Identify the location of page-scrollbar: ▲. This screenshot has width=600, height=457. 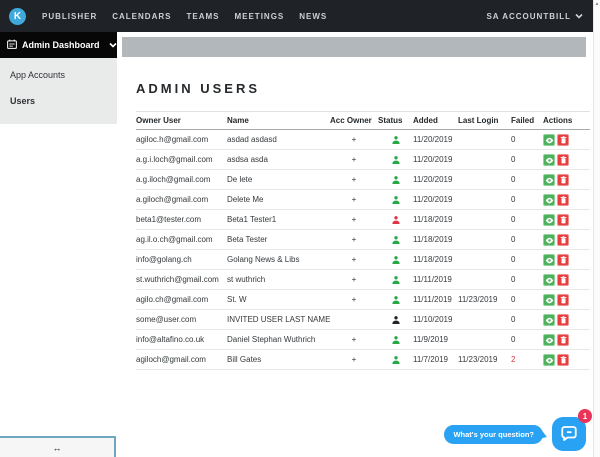
(596, 228).